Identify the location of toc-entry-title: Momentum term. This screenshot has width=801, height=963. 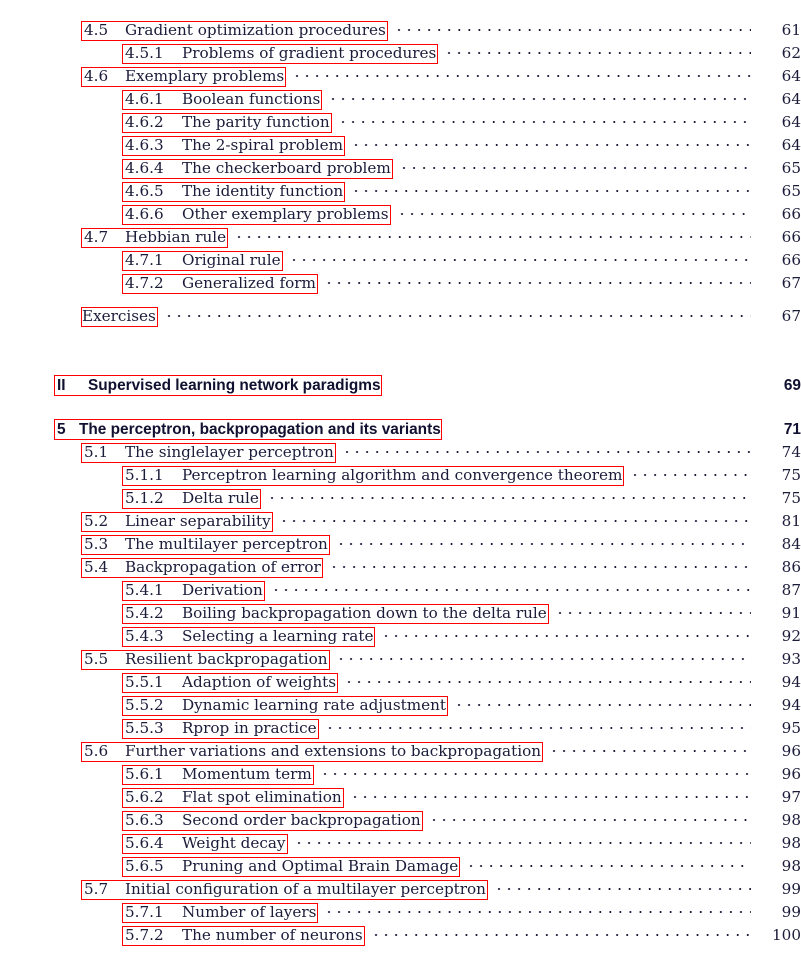
(247, 774).